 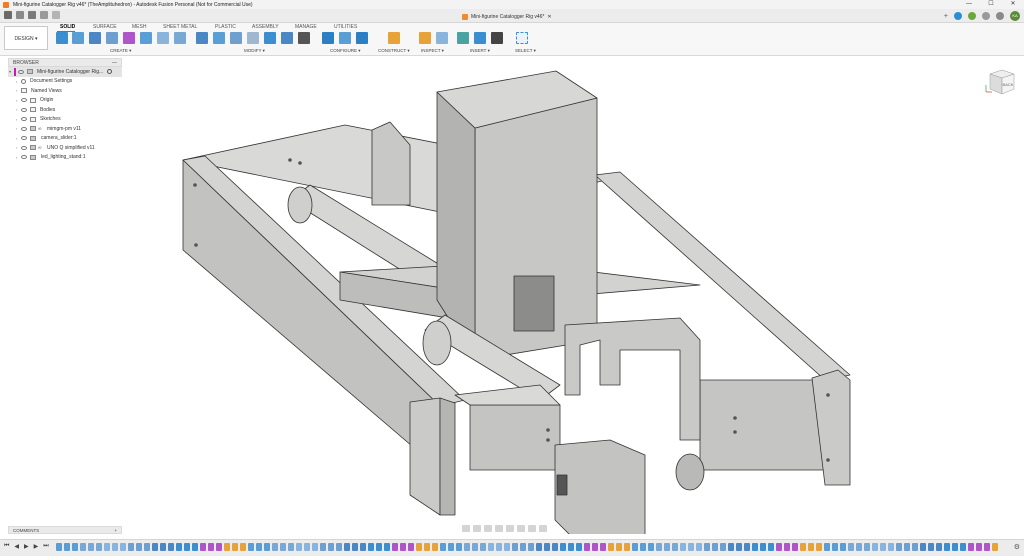 I want to click on user-avatar: KA, so click(x=1015, y=16).